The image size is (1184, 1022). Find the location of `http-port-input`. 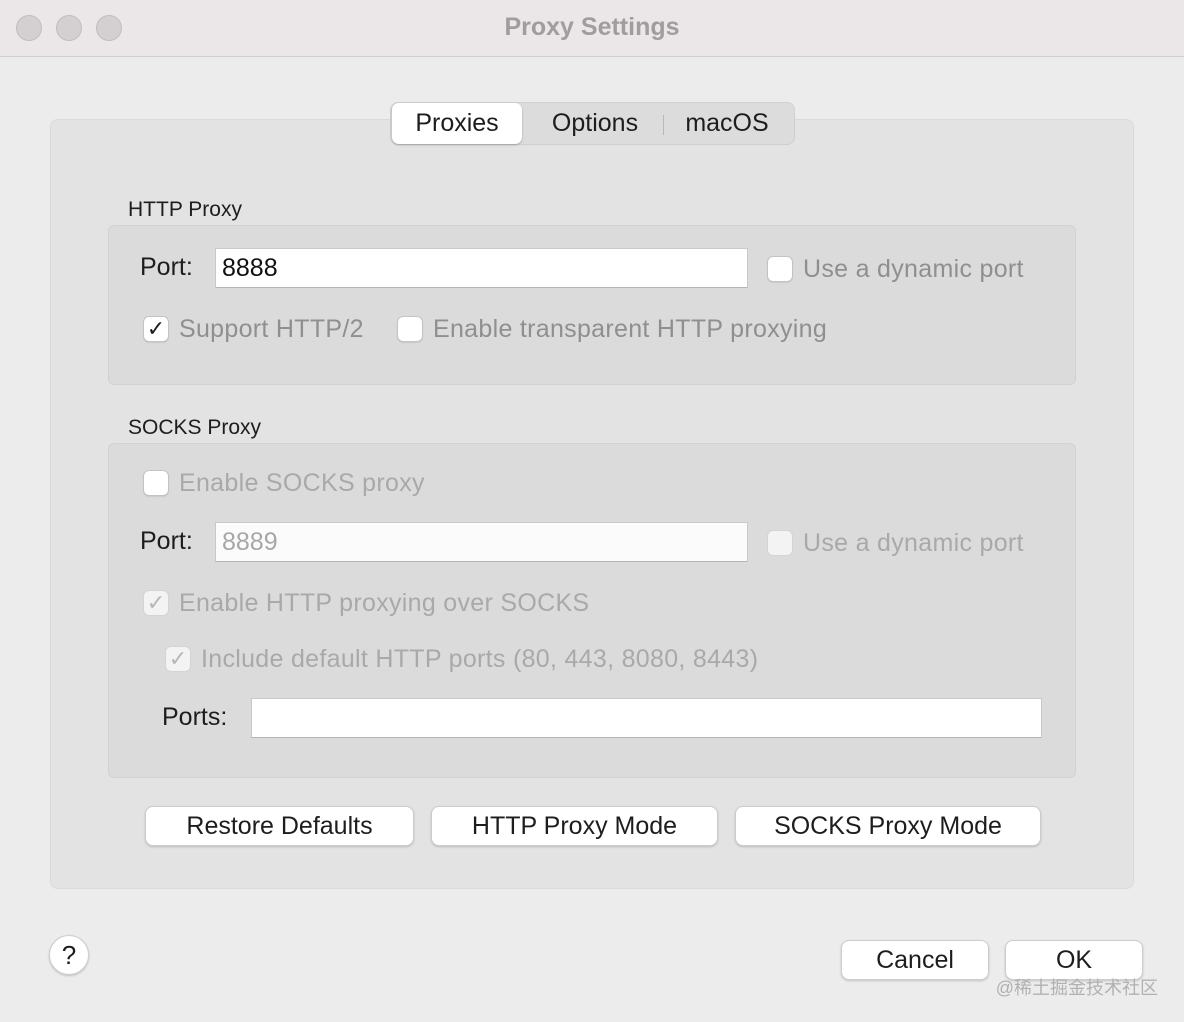

http-port-input is located at coordinates (481, 268).